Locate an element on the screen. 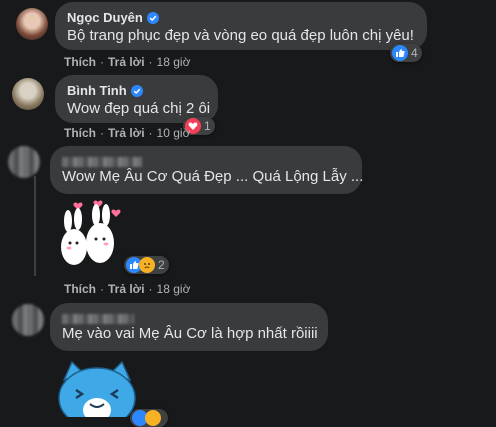 Image resolution: width=496 pixels, height=427 pixels. reaction-summary: 2 is located at coordinates (146, 265).